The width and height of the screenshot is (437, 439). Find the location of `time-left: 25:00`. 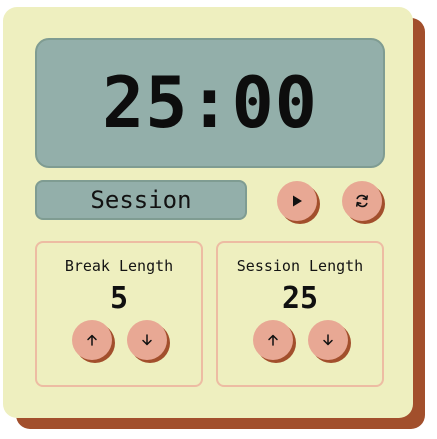

time-left: 25:00 is located at coordinates (210, 103).